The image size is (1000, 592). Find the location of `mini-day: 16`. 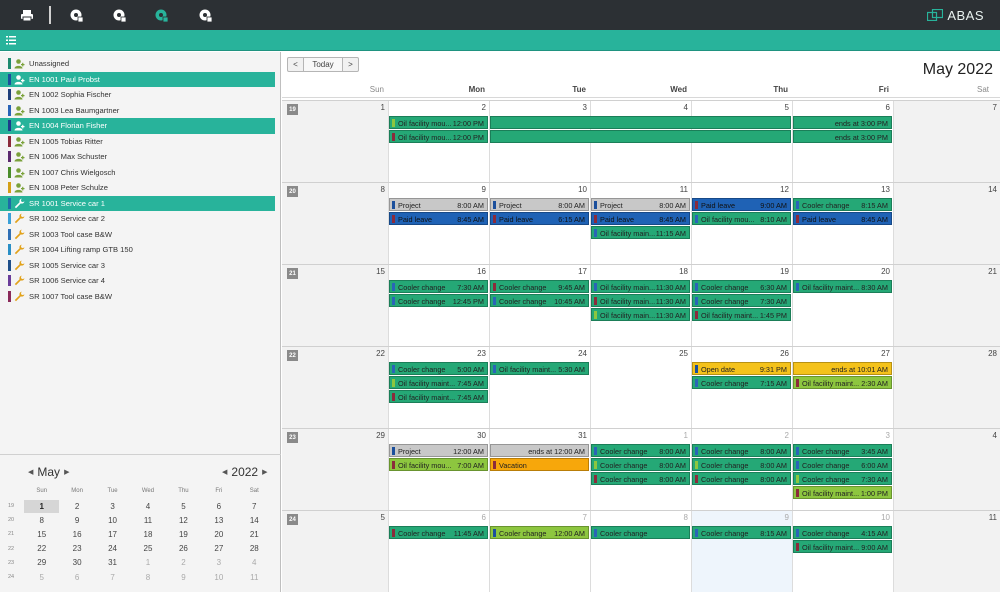

mini-day: 16 is located at coordinates (76, 534).